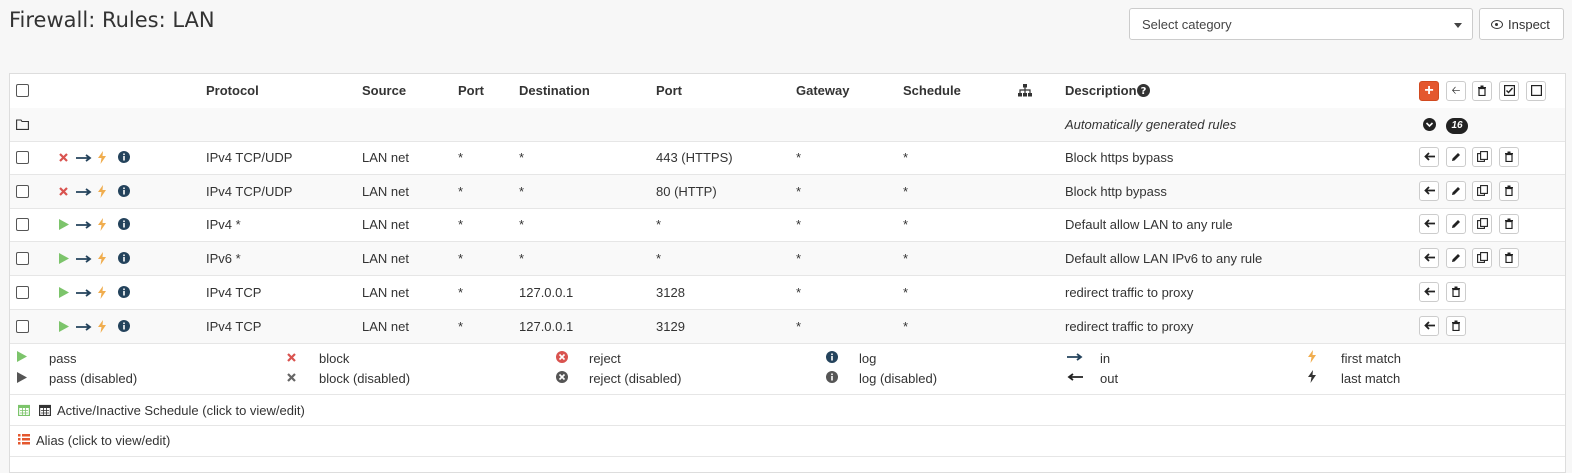 The image size is (1572, 473). What do you see at coordinates (1521, 24) in the screenshot?
I see `inspect-button: Inspect` at bounding box center [1521, 24].